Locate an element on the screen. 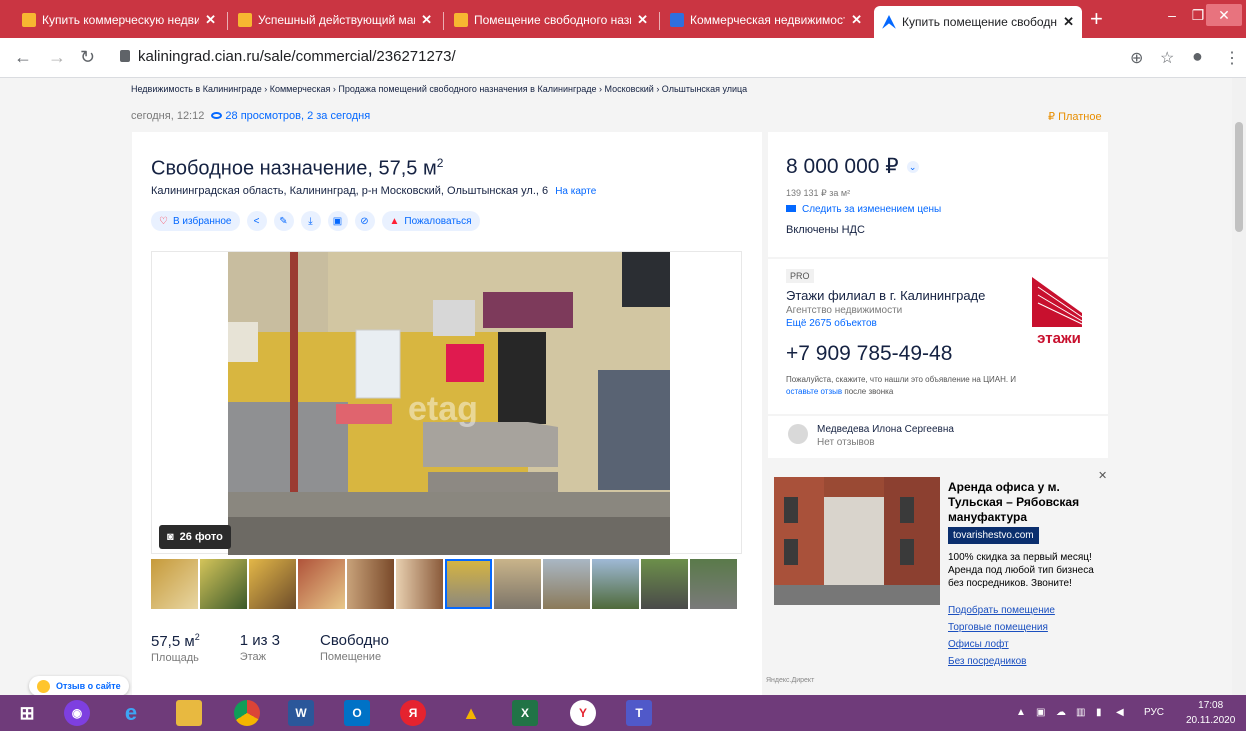 The image size is (1246, 731). agent-name: Этажи филиал в г. Калининграде is located at coordinates (885, 295).